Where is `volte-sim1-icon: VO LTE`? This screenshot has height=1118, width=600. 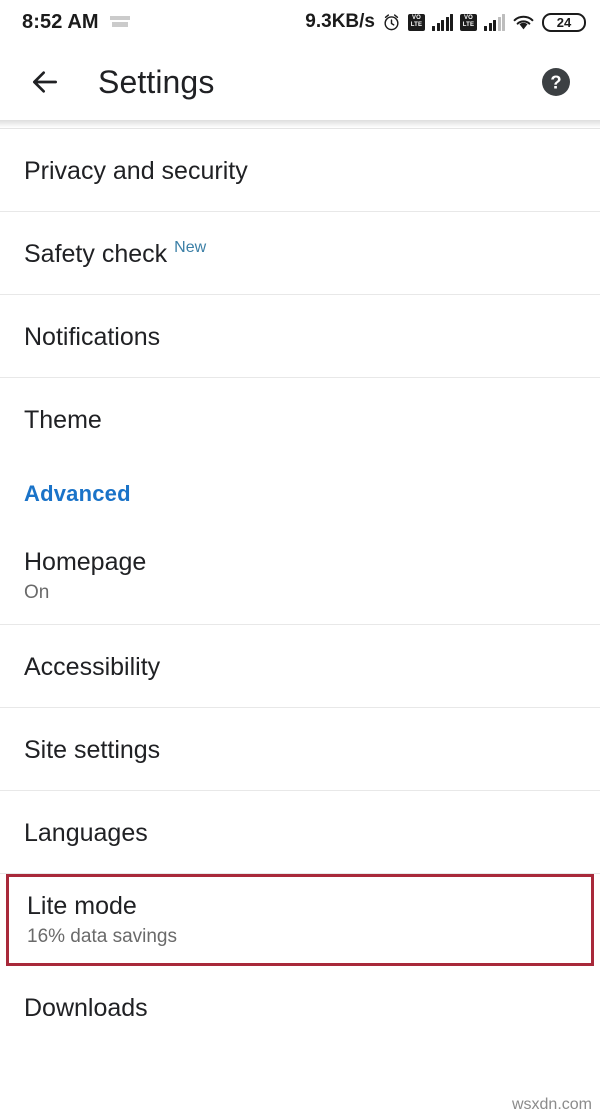
volte-sim1-icon: VO LTE is located at coordinates (416, 22).